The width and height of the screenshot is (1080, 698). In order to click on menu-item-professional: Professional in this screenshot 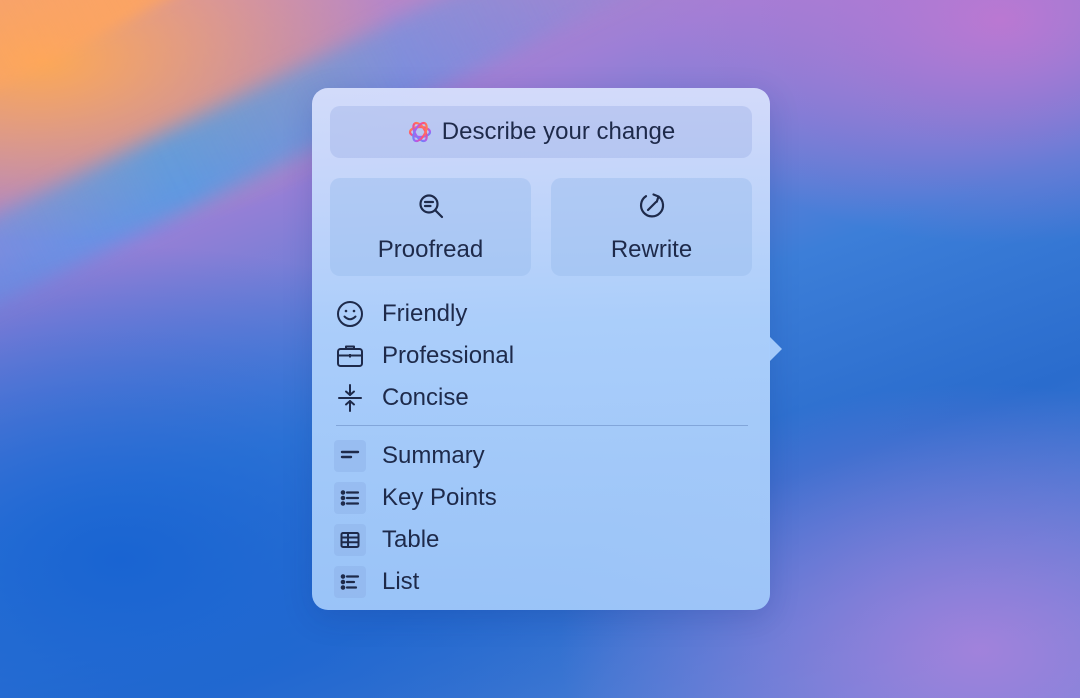, I will do `click(544, 356)`.